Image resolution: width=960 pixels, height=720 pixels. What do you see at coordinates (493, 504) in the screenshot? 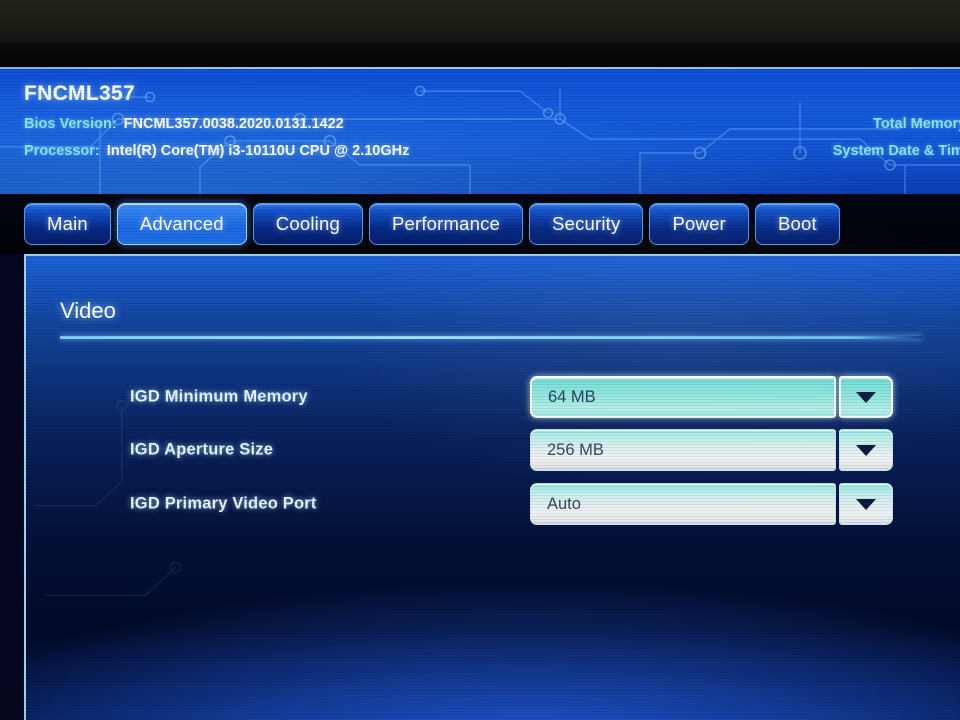
I see `setting-row-igd-primary-video-port: IGD Primary Video Port Auto` at bounding box center [493, 504].